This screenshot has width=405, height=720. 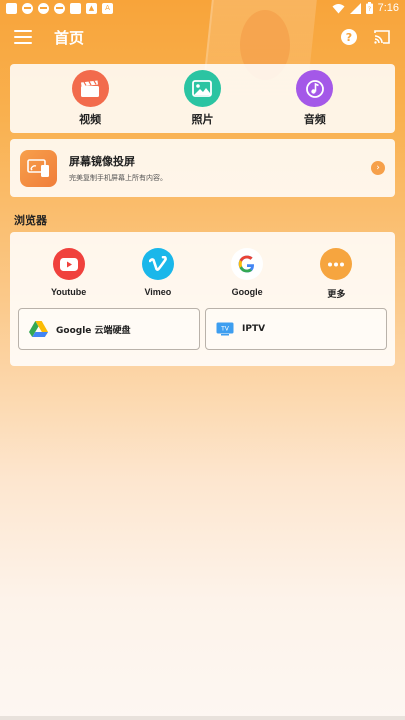 I want to click on music-note-icon, so click(x=315, y=88).